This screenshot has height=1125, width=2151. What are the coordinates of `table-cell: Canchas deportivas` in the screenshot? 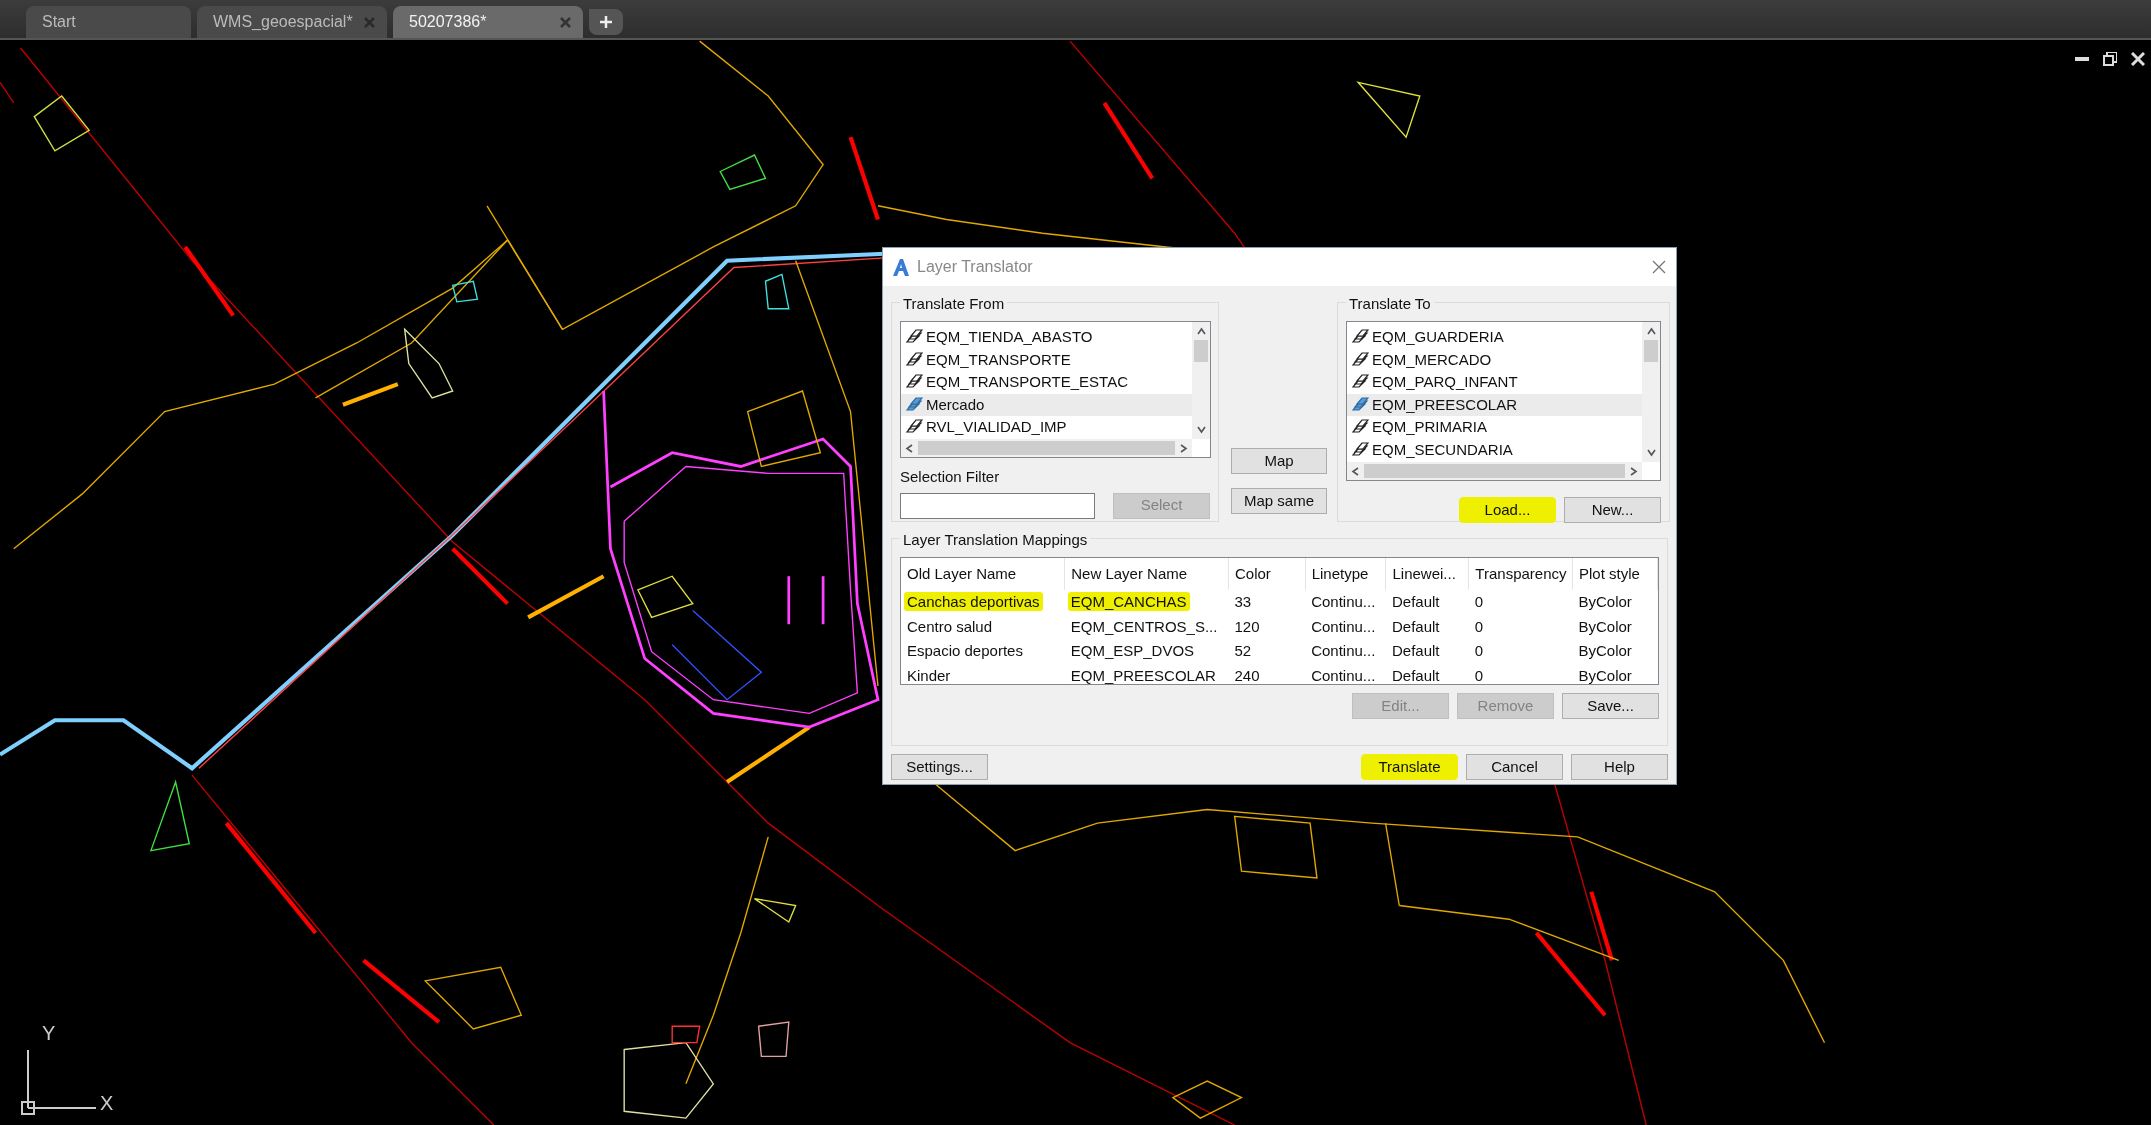 It's located at (973, 601).